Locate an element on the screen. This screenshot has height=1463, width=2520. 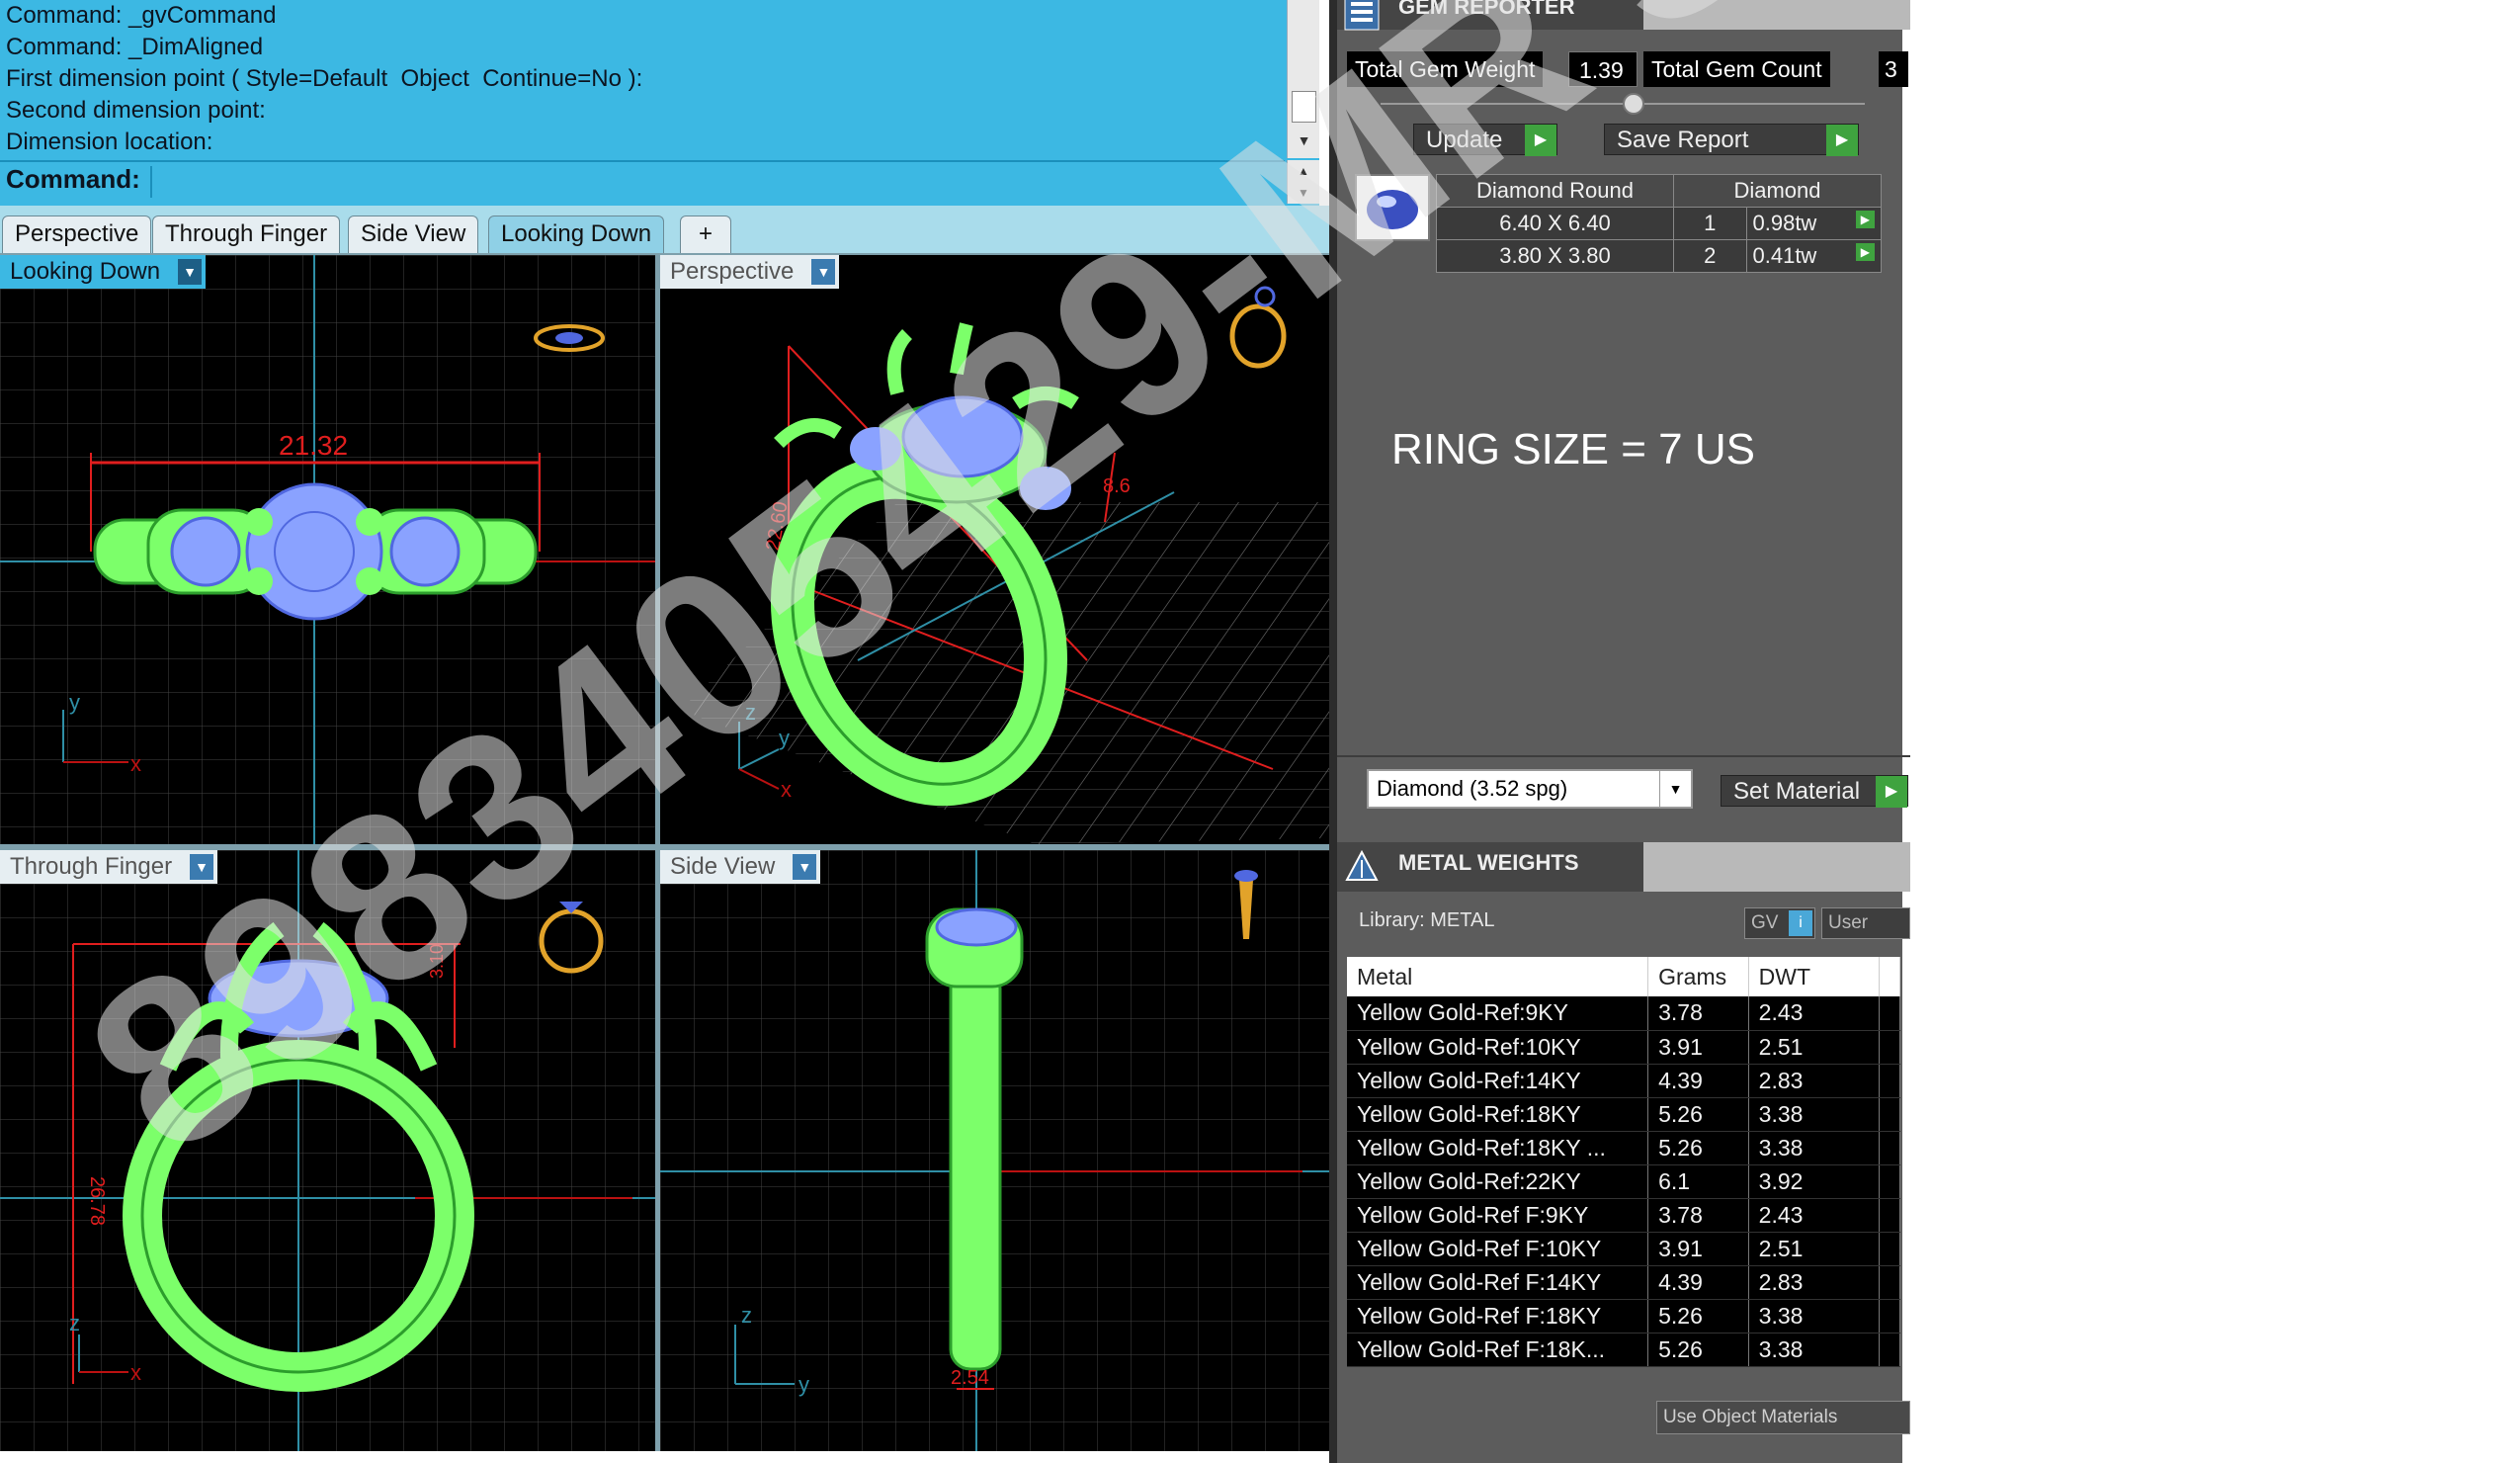
table-row: Yellow Gold-Ref:10KY 3.91 2.51 is located at coordinates (1624, 1047).